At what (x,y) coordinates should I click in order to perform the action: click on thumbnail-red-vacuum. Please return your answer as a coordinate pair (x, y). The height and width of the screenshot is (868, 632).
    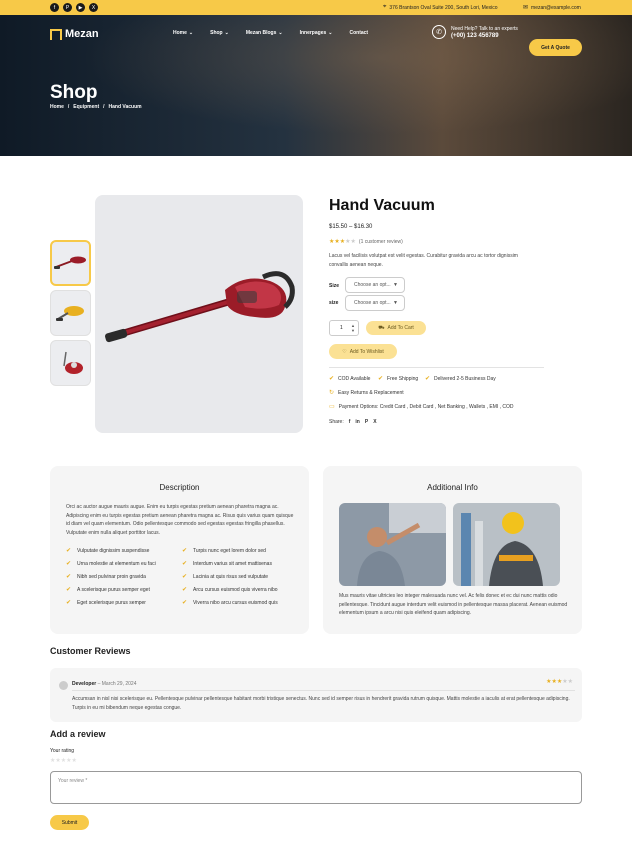
    Looking at the image, I should click on (70, 263).